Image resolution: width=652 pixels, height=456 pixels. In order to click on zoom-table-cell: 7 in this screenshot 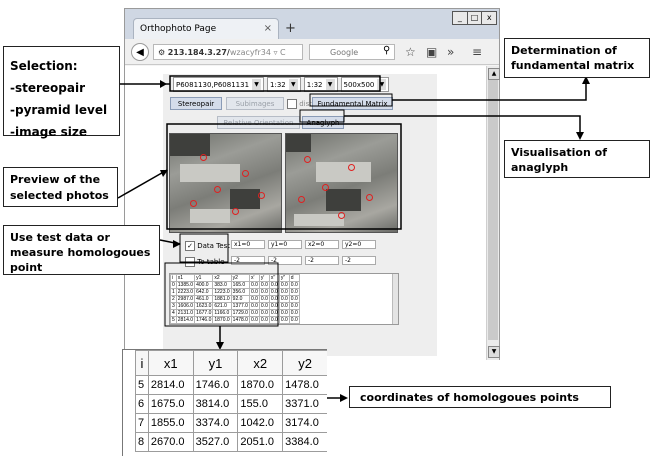, I will do `click(142, 423)`.